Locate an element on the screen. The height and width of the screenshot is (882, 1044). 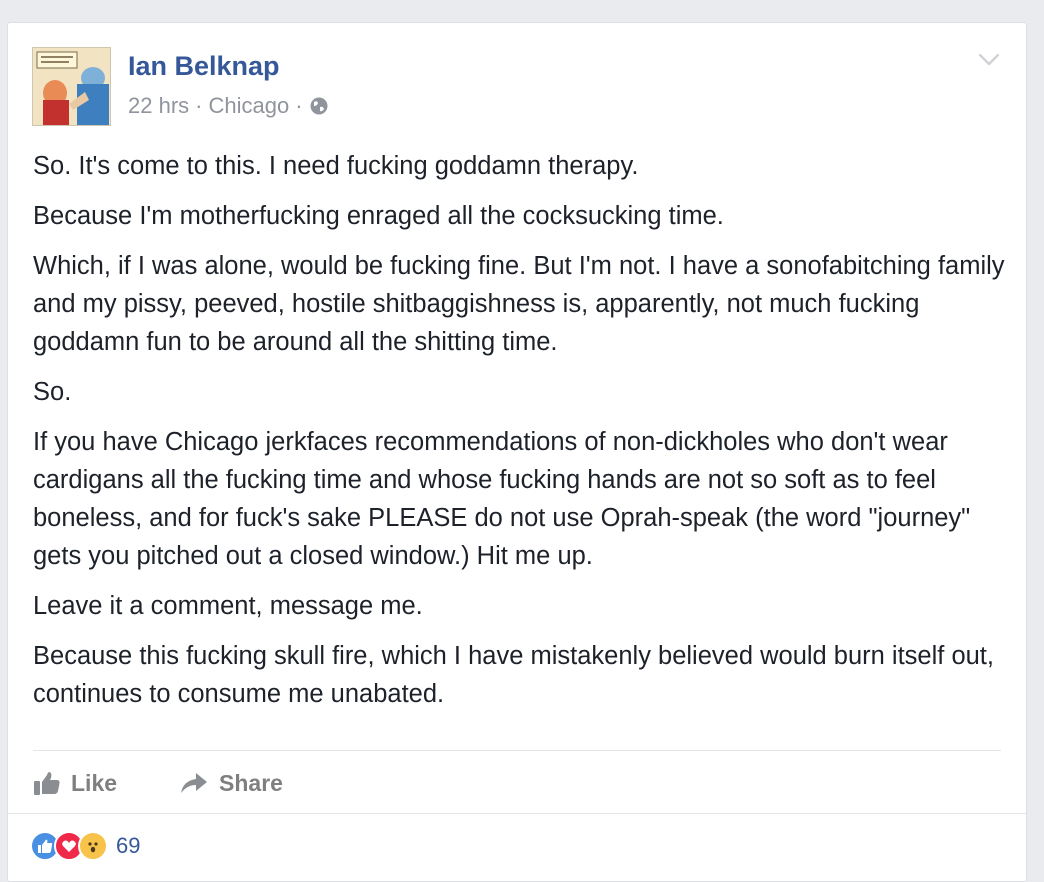
share-label: Share is located at coordinates (251, 782).